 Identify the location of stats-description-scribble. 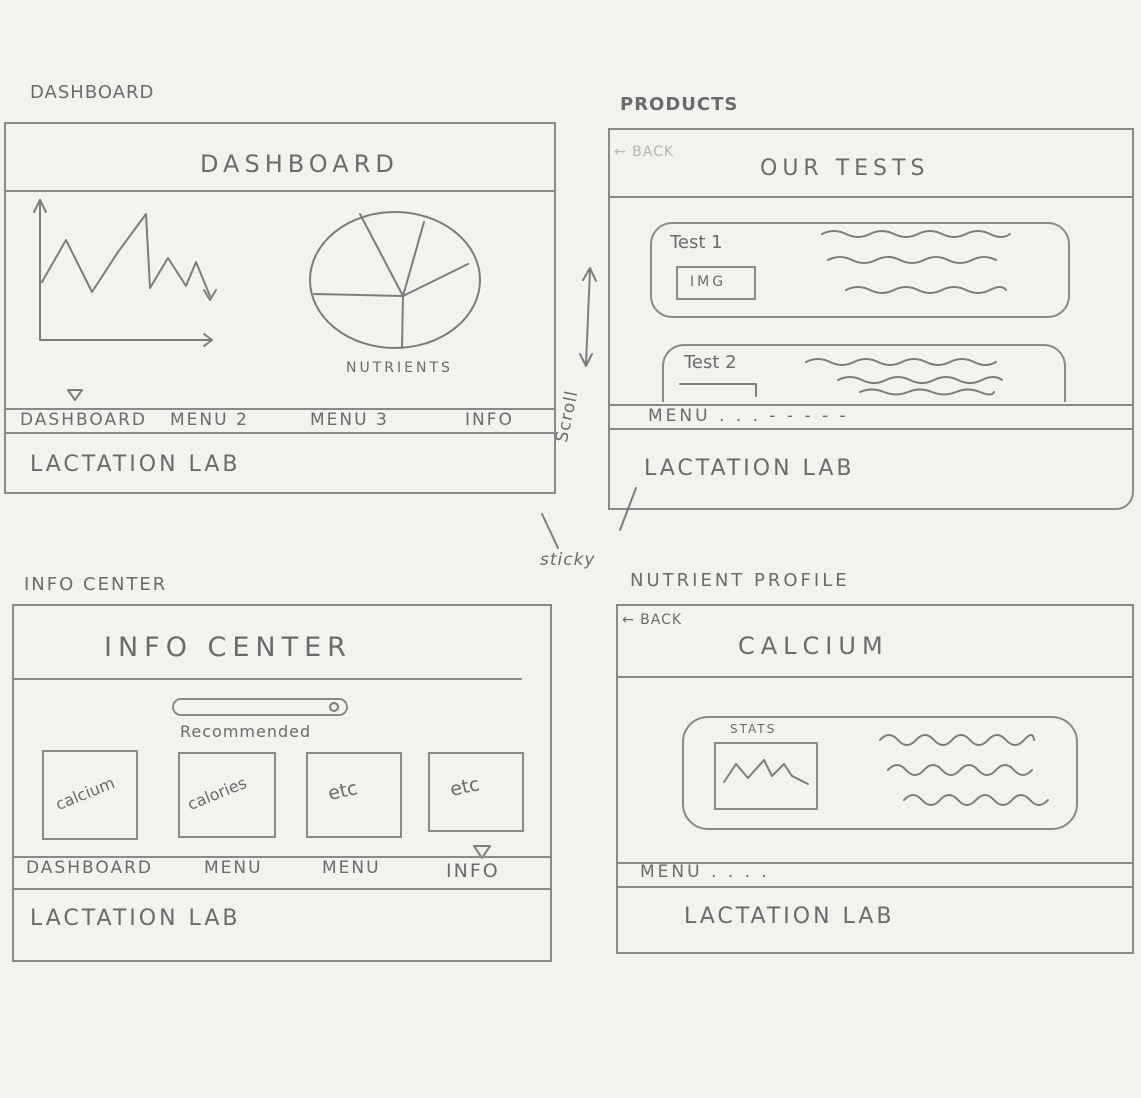
(964, 770).